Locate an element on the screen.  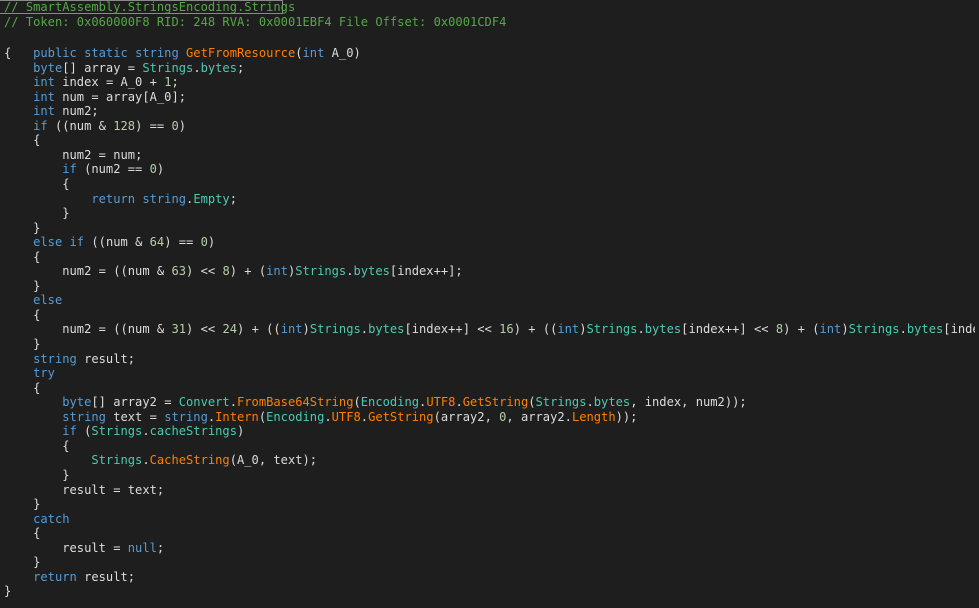
code-line: result = null; is located at coordinates (84, 548).